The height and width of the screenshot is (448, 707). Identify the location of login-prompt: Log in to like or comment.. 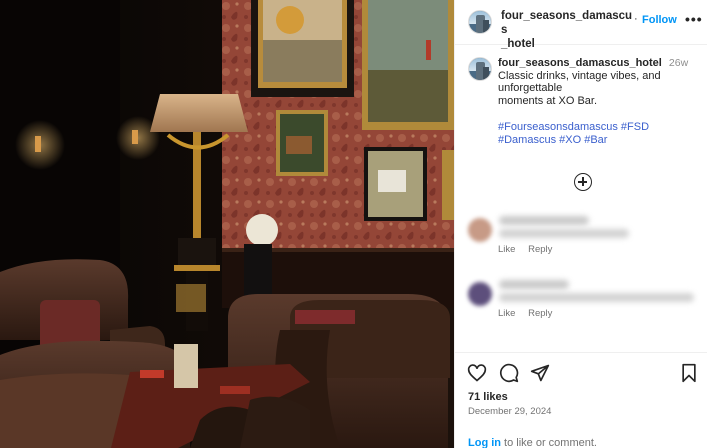
(532, 442).